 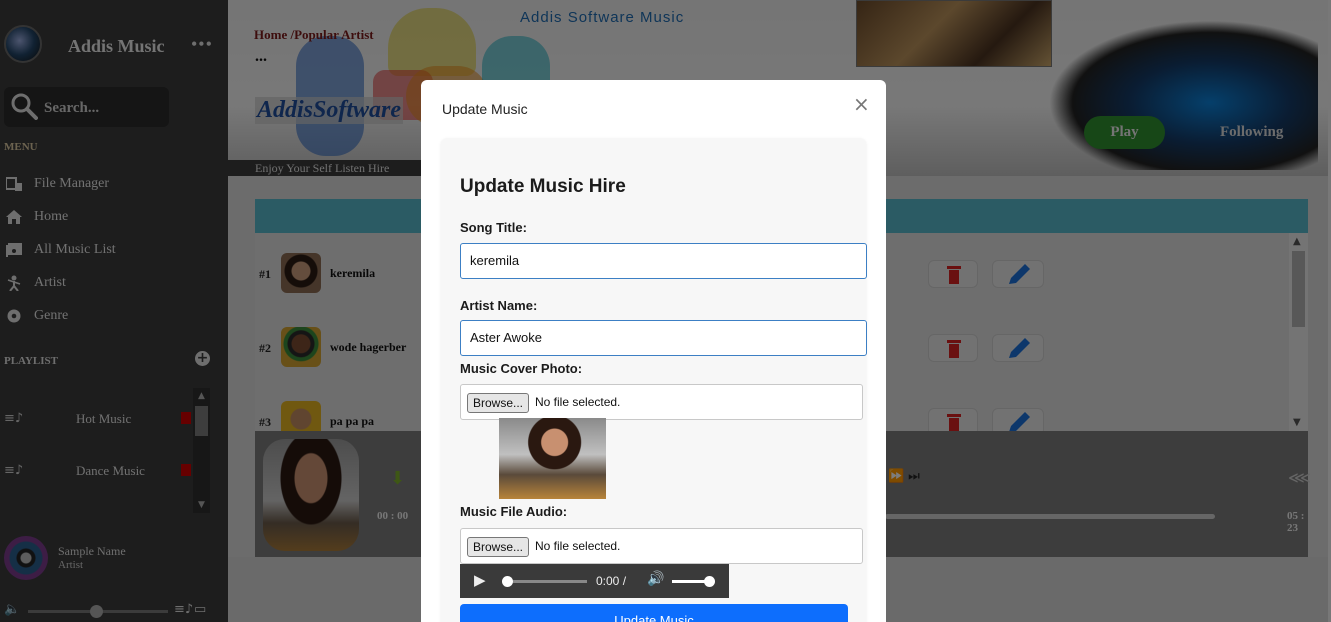 What do you see at coordinates (499, 305) in the screenshot?
I see `artist-name-label: Artist Name:` at bounding box center [499, 305].